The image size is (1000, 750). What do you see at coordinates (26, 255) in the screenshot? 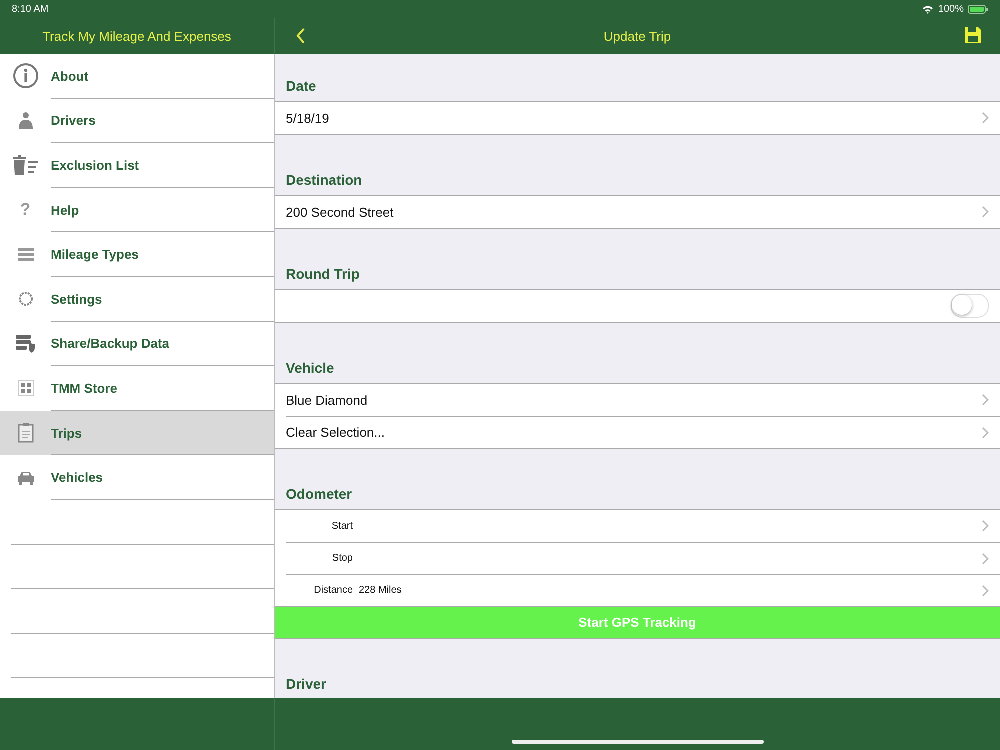
I see `list-icon` at bounding box center [26, 255].